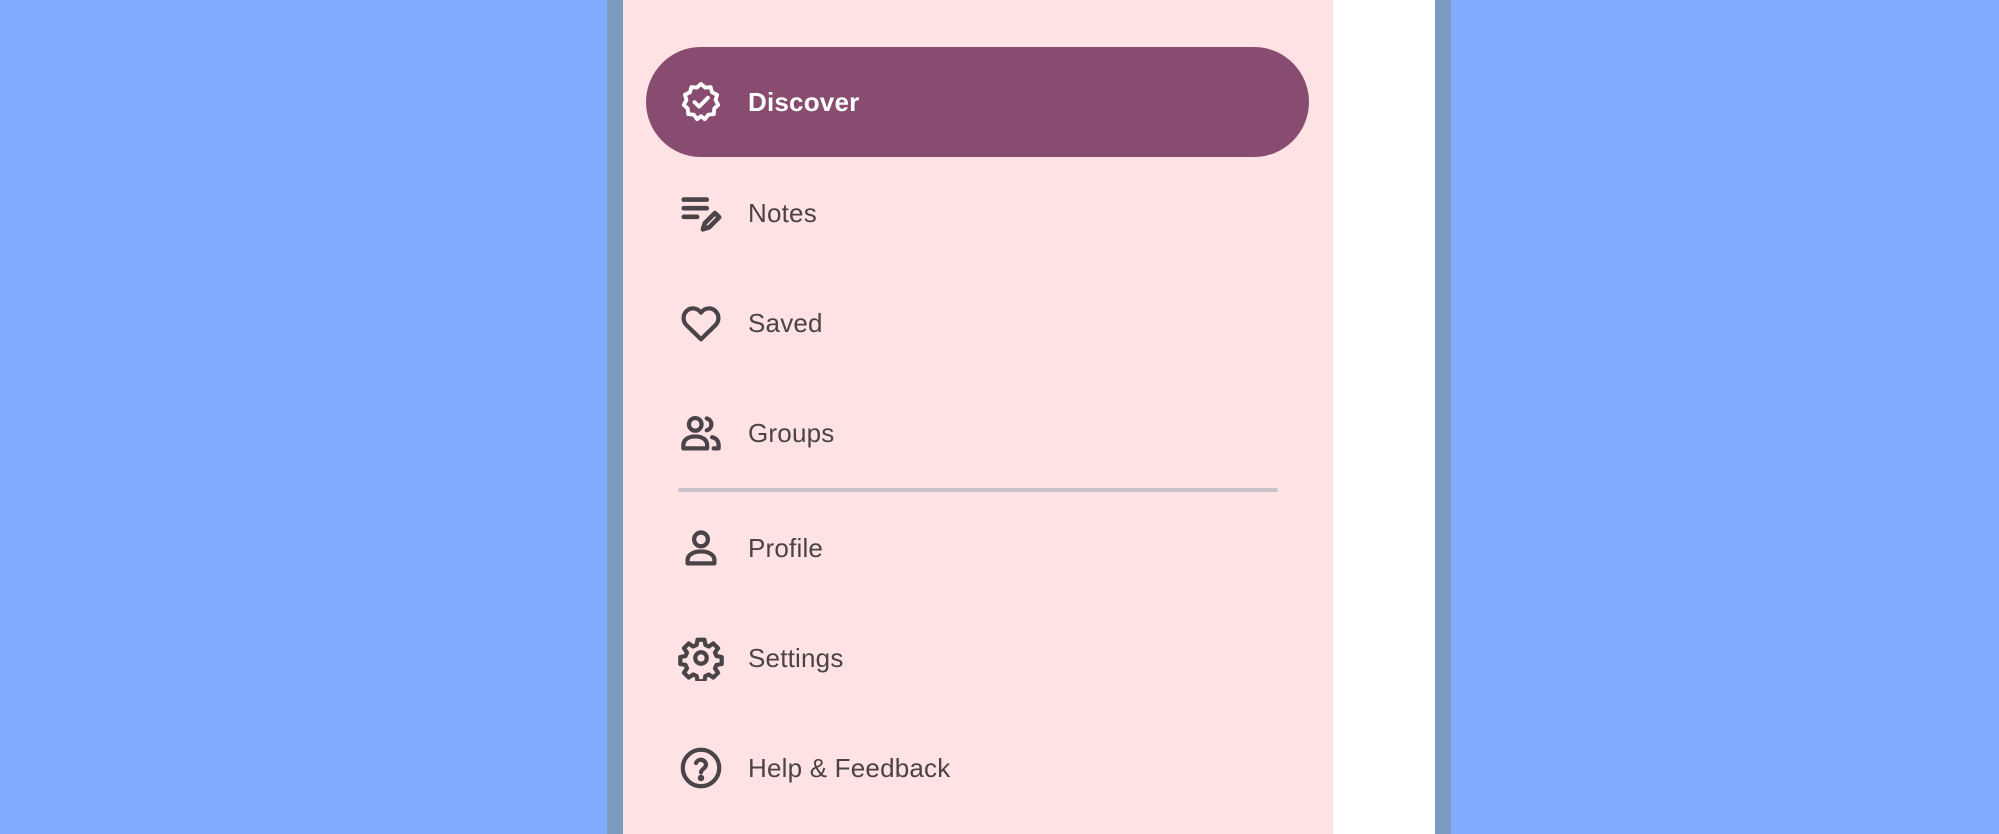 Image resolution: width=1999 pixels, height=834 pixels. What do you see at coordinates (977, 433) in the screenshot?
I see `nav-item-groups: Groups` at bounding box center [977, 433].